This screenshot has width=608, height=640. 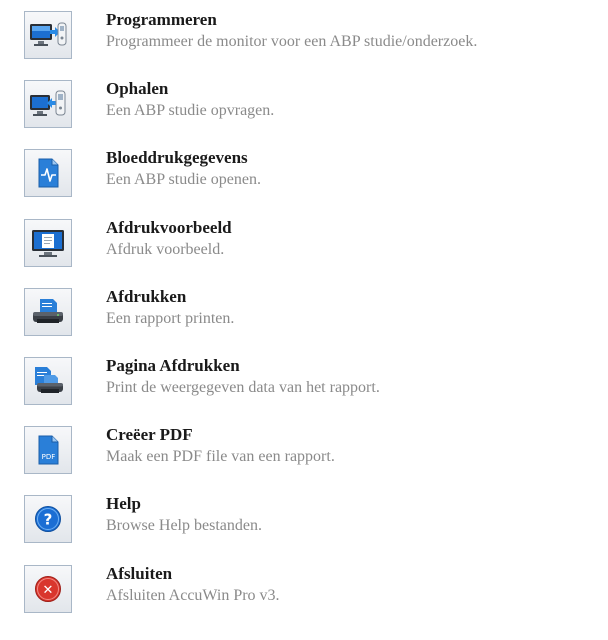 What do you see at coordinates (184, 504) in the screenshot?
I see `menu-item-title: Help` at bounding box center [184, 504].